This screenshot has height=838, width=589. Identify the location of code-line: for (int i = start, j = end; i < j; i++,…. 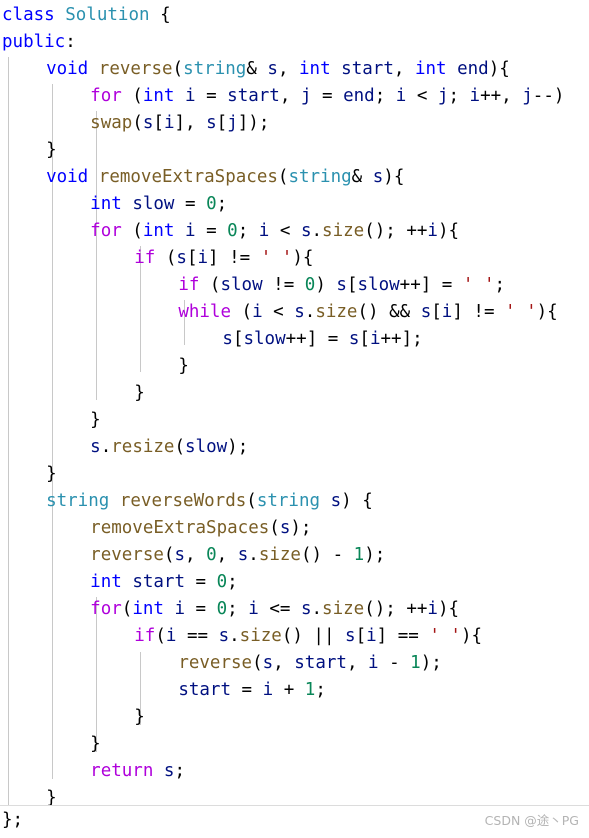
(294, 96).